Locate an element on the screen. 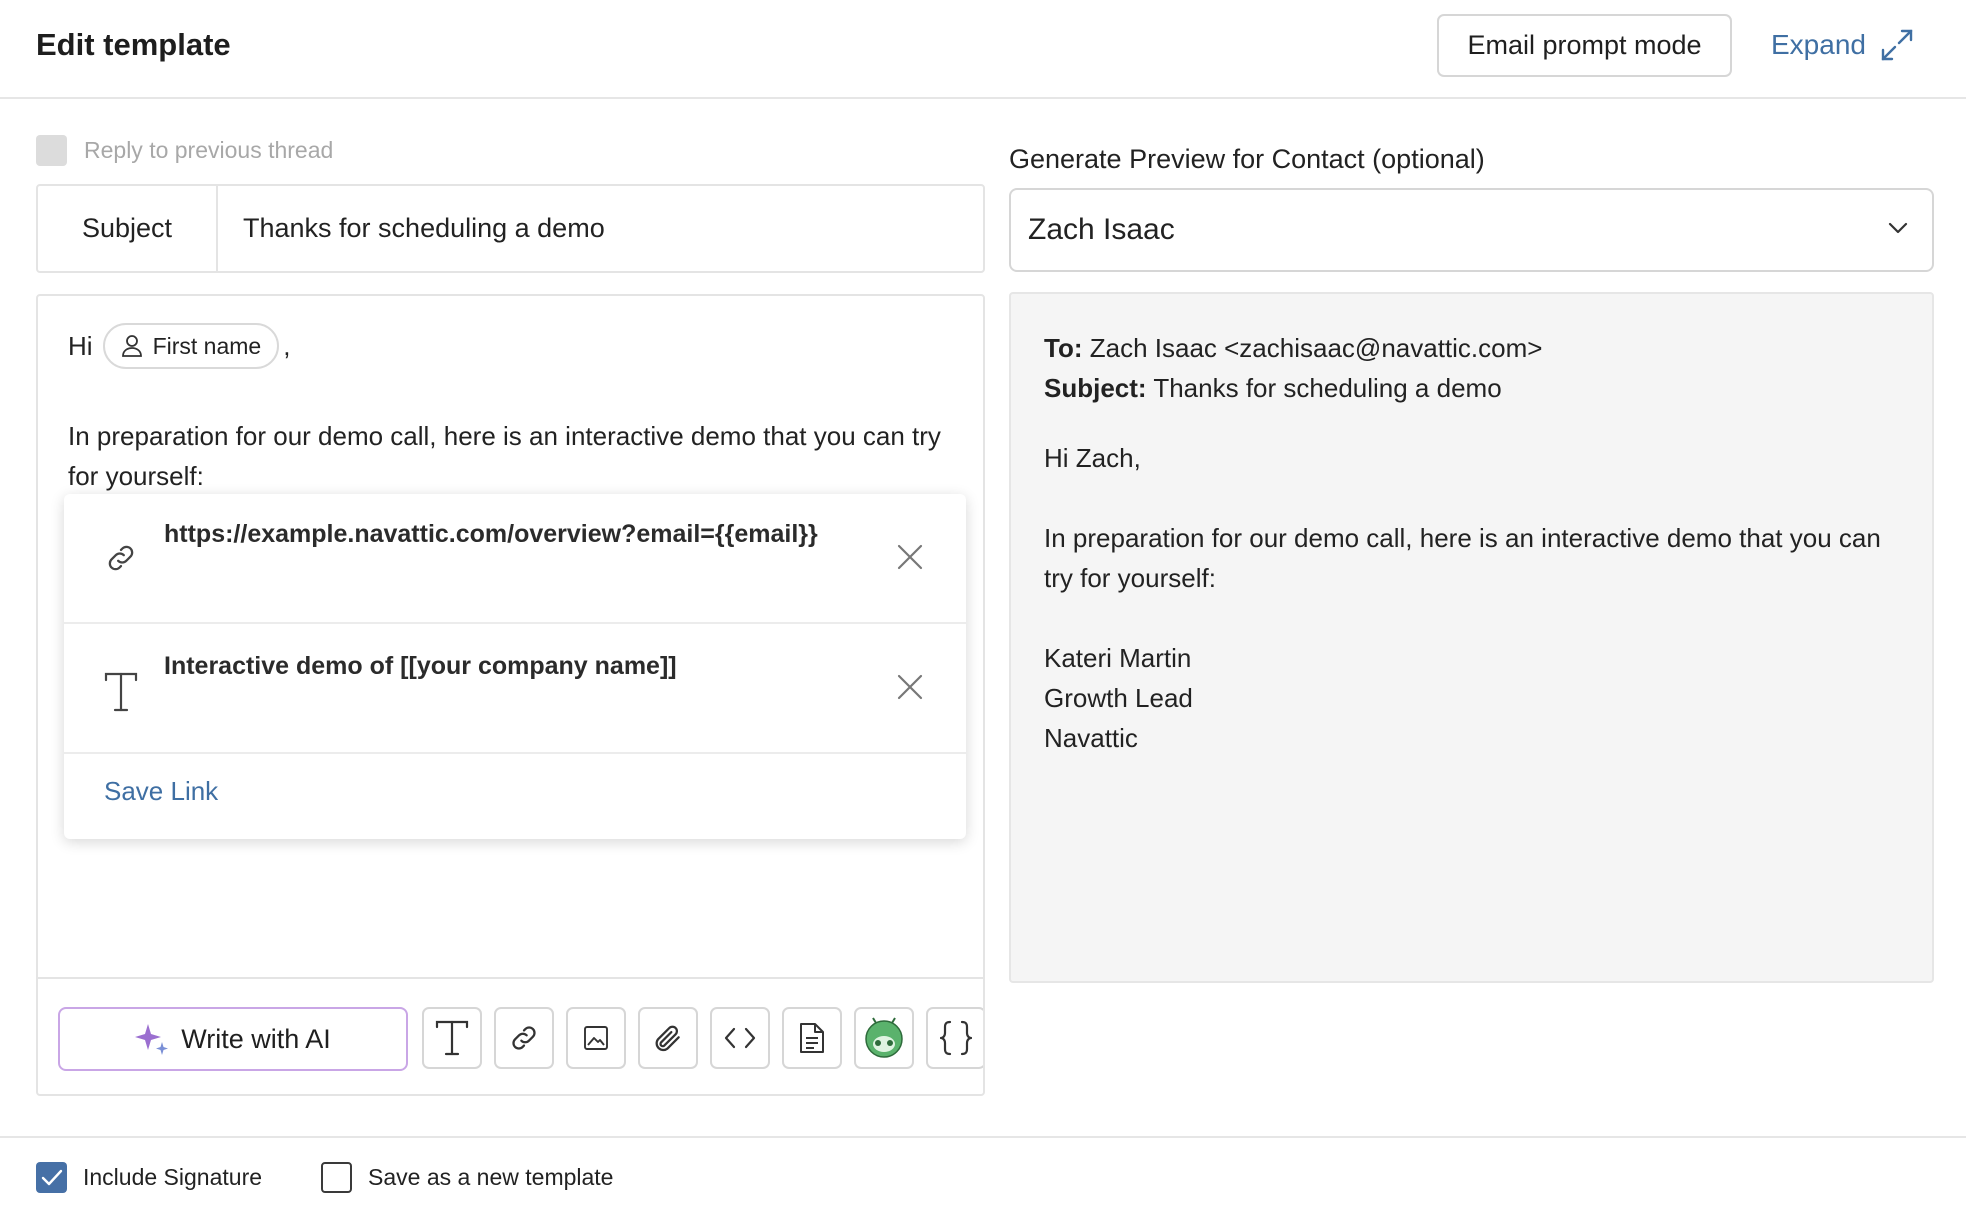 The image size is (1966, 1208). save-as-new-template-checkbox is located at coordinates (336, 1177).